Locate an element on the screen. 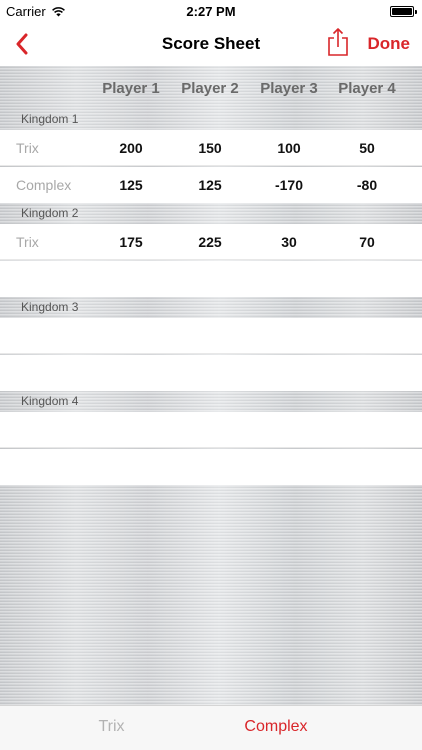 This screenshot has height=750, width=422. table-row: Trix 200 150 100 50 is located at coordinates (211, 148).